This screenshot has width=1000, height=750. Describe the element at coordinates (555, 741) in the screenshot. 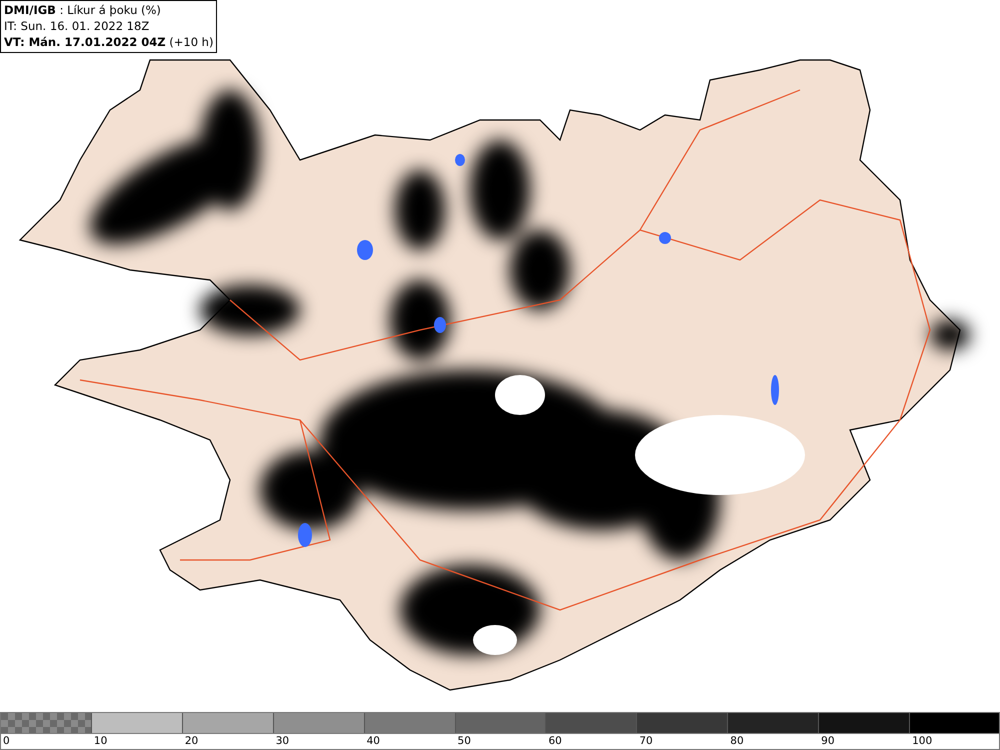

I see `legend-label: 60` at that location.